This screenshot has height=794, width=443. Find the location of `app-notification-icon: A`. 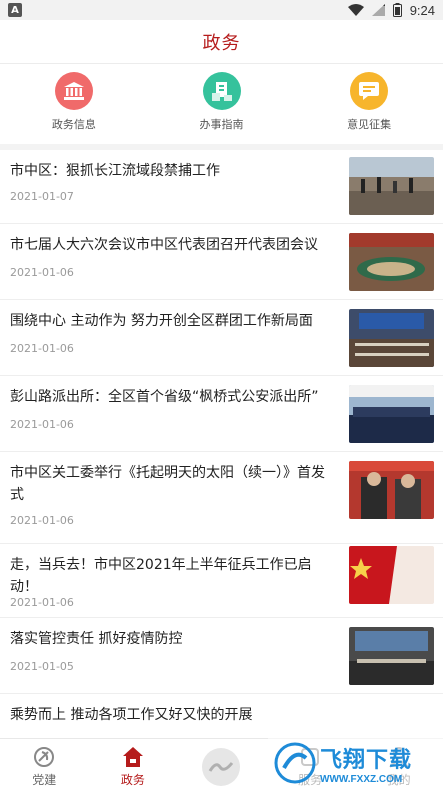

app-notification-icon: A is located at coordinates (15, 10).